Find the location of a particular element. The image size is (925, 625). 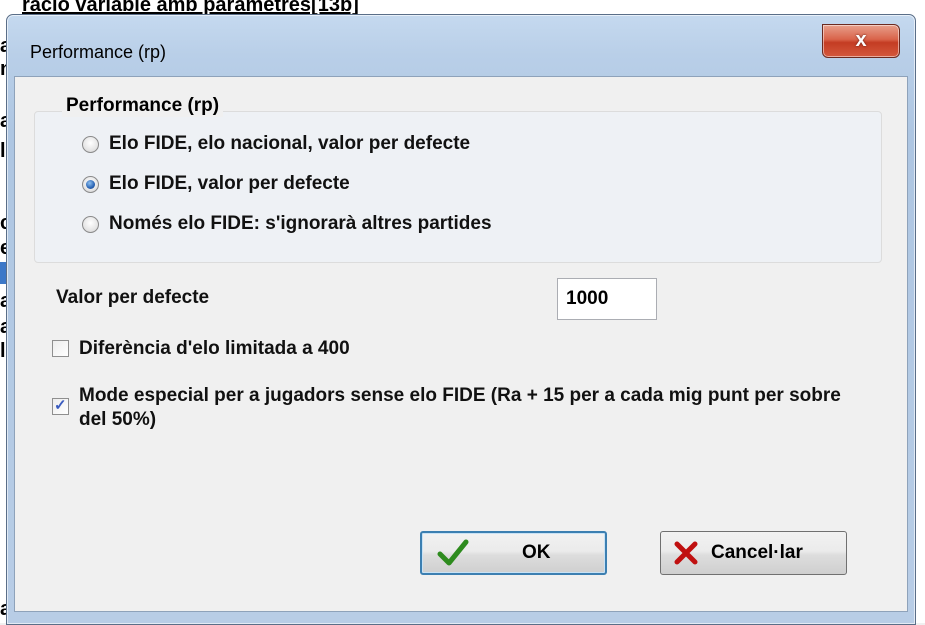

cross-icon is located at coordinates (686, 553).